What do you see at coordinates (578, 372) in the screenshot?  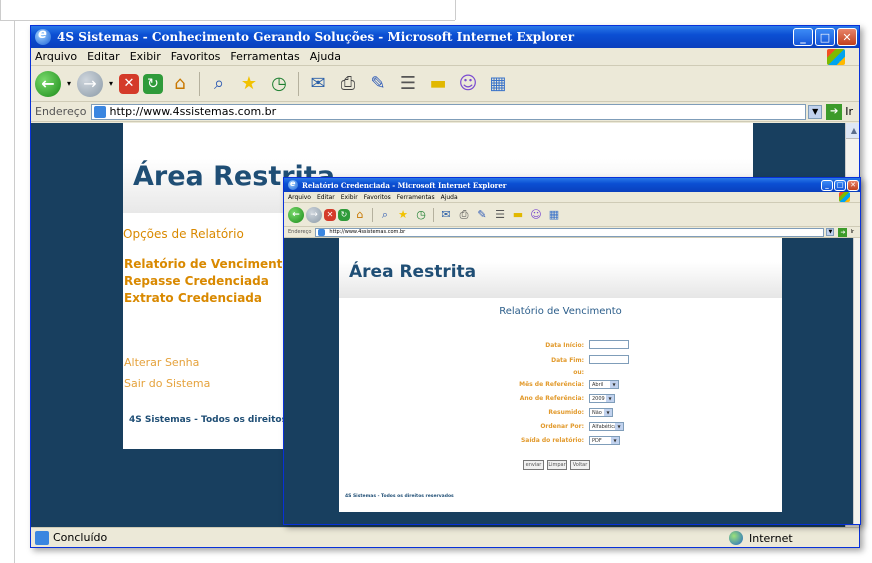 I see `label-ou: ou:` at bounding box center [578, 372].